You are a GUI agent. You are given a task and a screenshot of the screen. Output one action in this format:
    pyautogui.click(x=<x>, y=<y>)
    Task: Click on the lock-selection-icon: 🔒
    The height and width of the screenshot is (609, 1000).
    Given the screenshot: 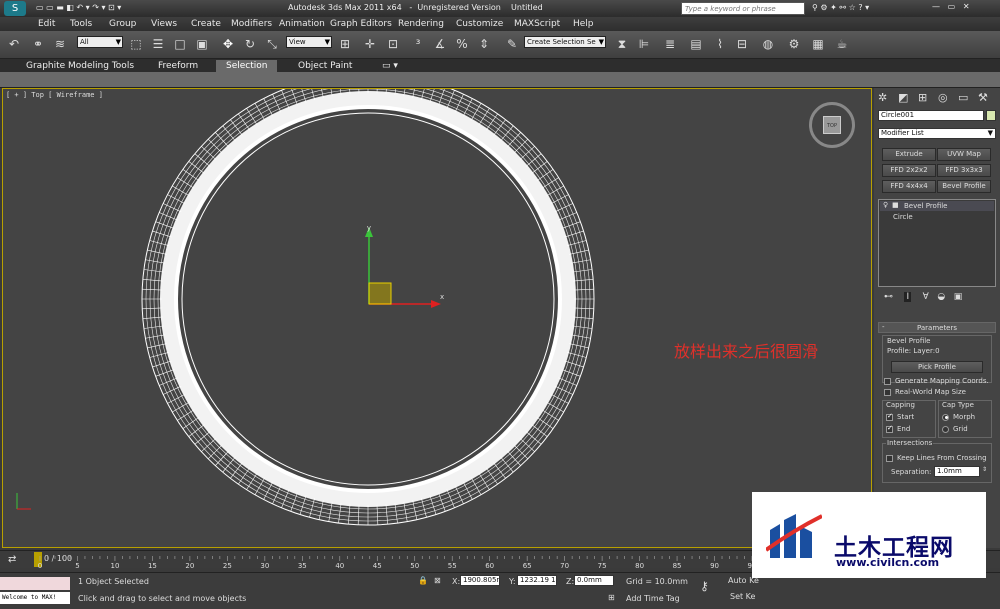 What is the action you would take?
    pyautogui.click(x=423, y=580)
    